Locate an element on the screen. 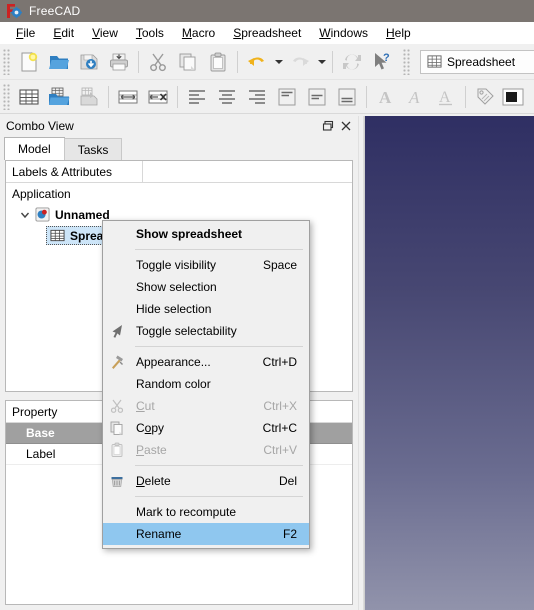 The image size is (534, 610). tab-model: Model is located at coordinates (34, 148).